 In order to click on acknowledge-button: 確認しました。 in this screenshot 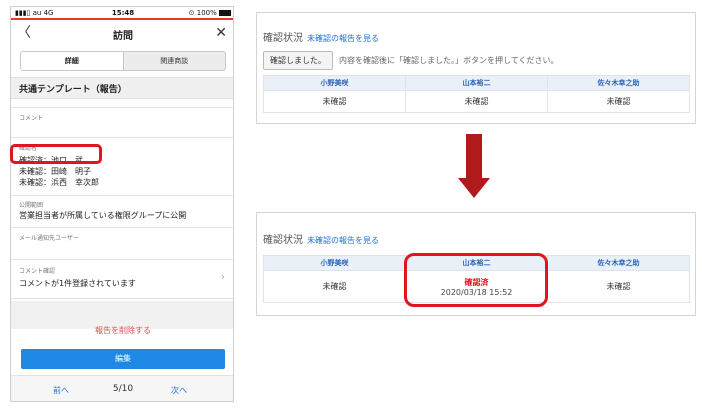, I will do `click(298, 60)`.